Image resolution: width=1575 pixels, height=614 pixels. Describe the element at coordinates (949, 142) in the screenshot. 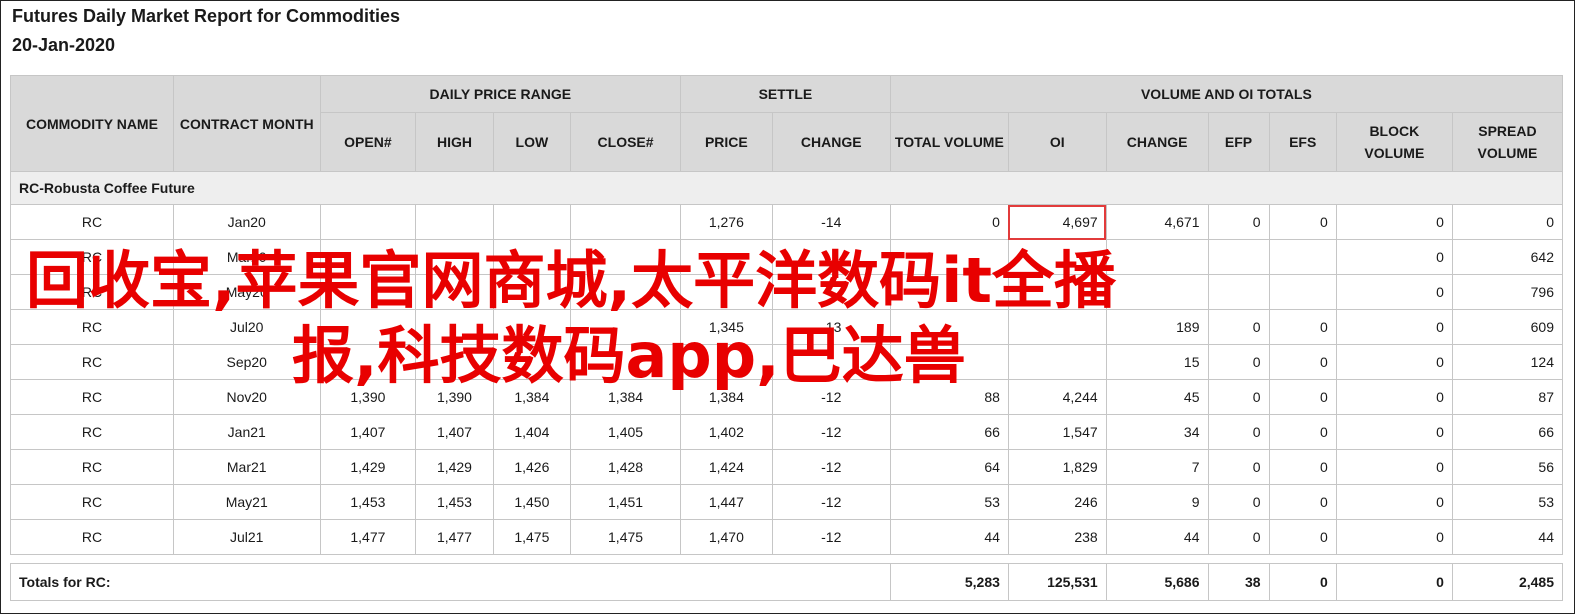

I see `header-total-volume: TOTAL VOLUME` at that location.